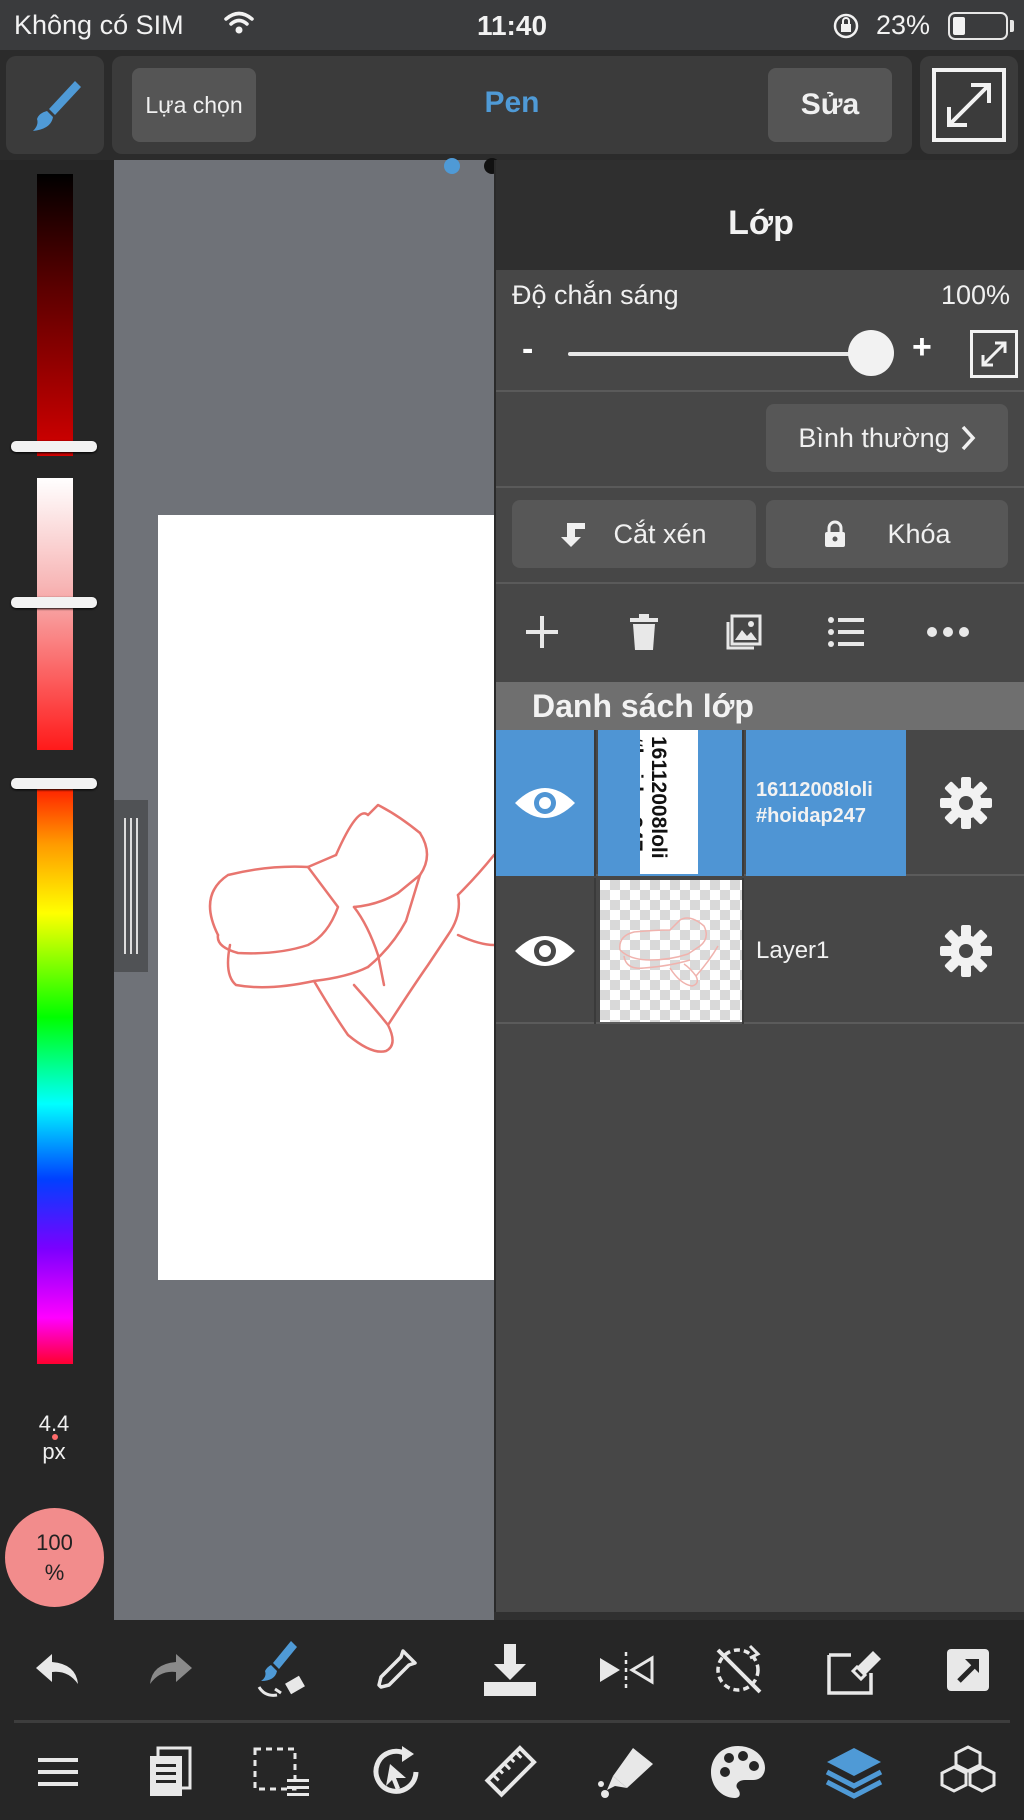 This screenshot has width=1024, height=1820. Describe the element at coordinates (975, 295) in the screenshot. I see `opacity-value: 100%` at that location.